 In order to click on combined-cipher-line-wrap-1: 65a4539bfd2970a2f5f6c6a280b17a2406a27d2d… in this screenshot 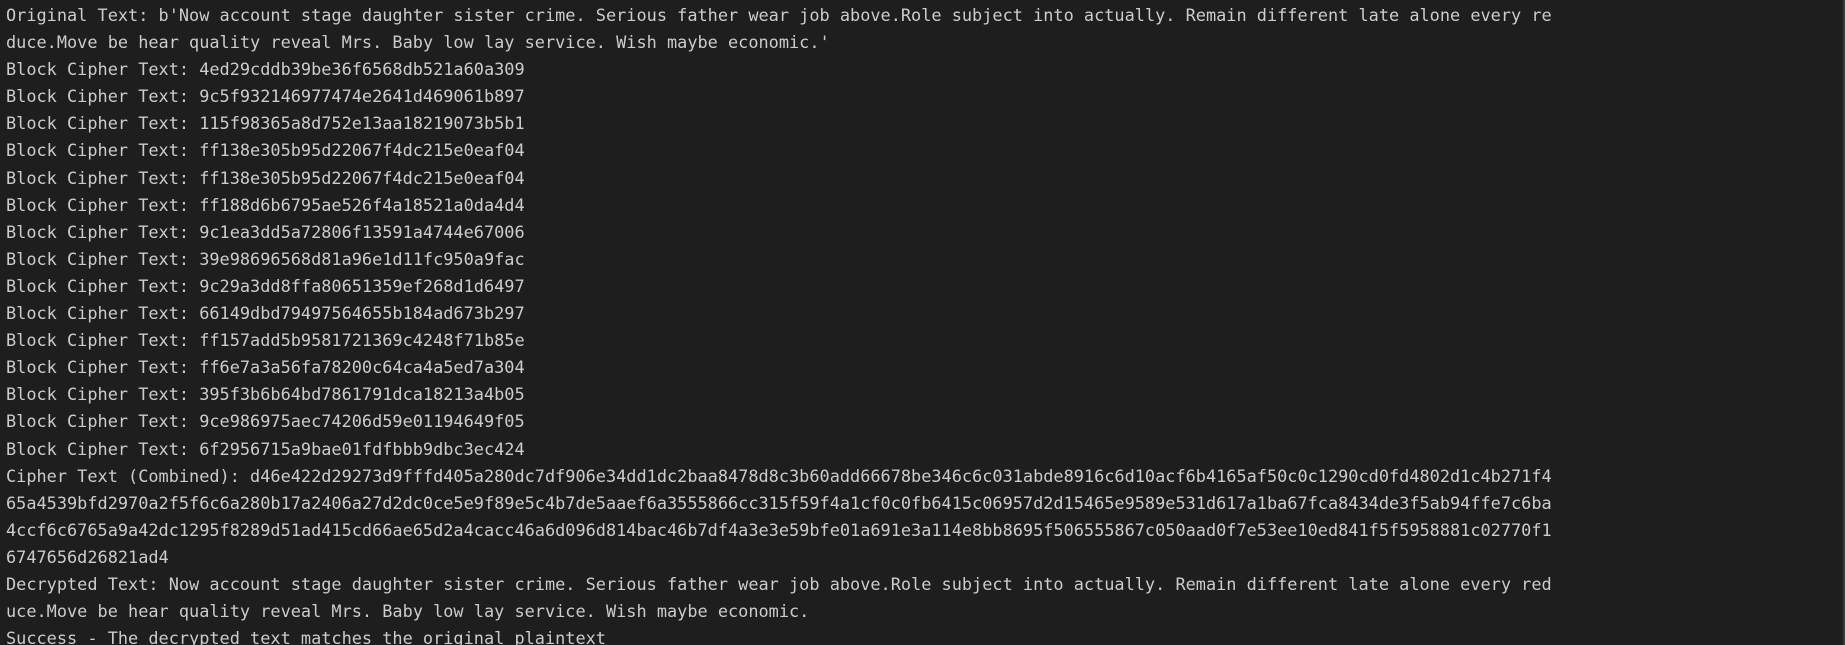, I will do `click(779, 502)`.